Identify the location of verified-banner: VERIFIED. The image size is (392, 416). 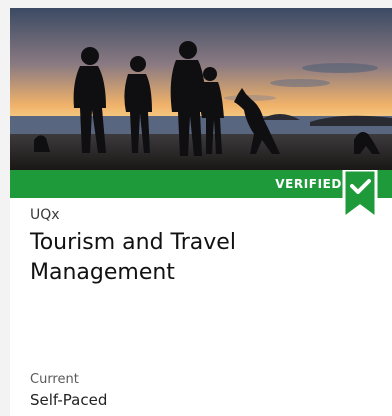
(201, 184).